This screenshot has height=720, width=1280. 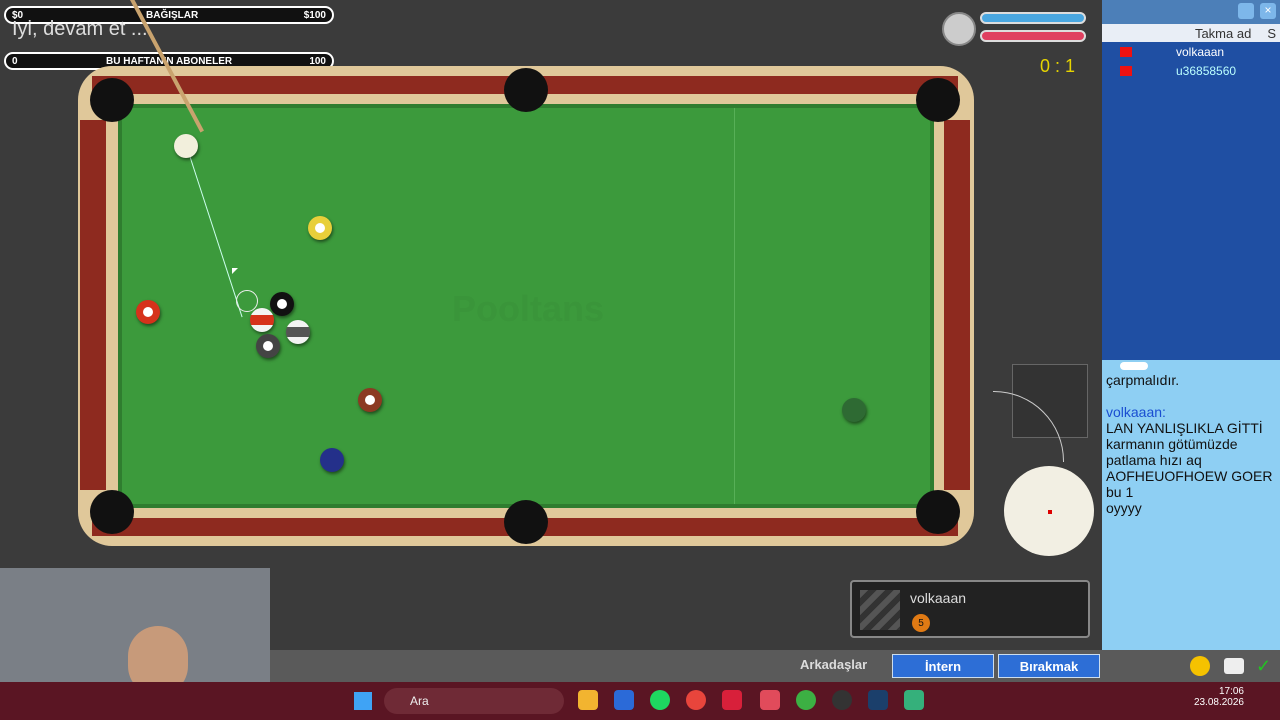 I want to click on next-column: S, so click(x=1271, y=33).